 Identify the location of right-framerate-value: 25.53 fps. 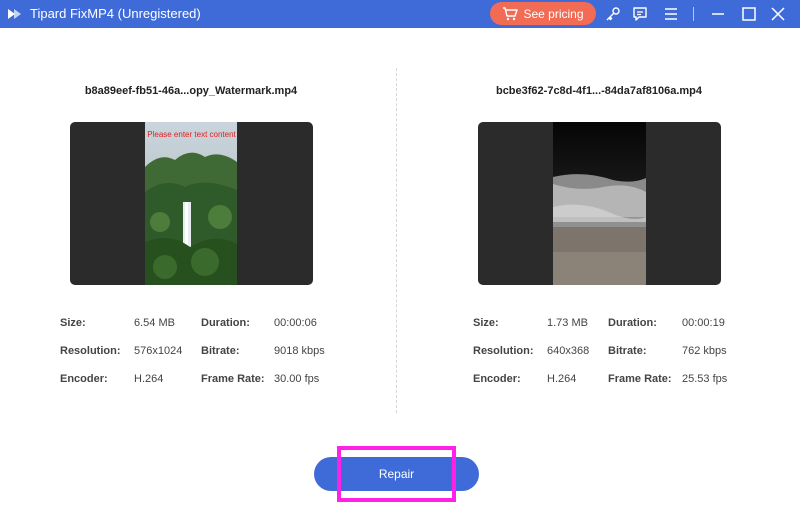
(705, 379).